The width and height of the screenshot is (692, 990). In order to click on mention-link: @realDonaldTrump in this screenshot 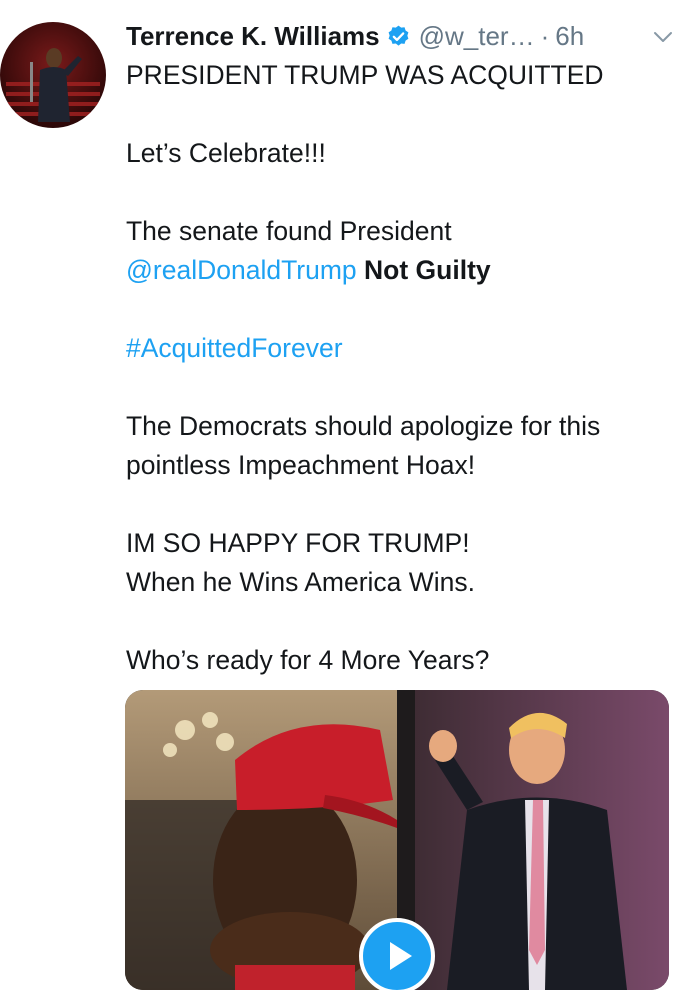, I will do `click(241, 270)`.